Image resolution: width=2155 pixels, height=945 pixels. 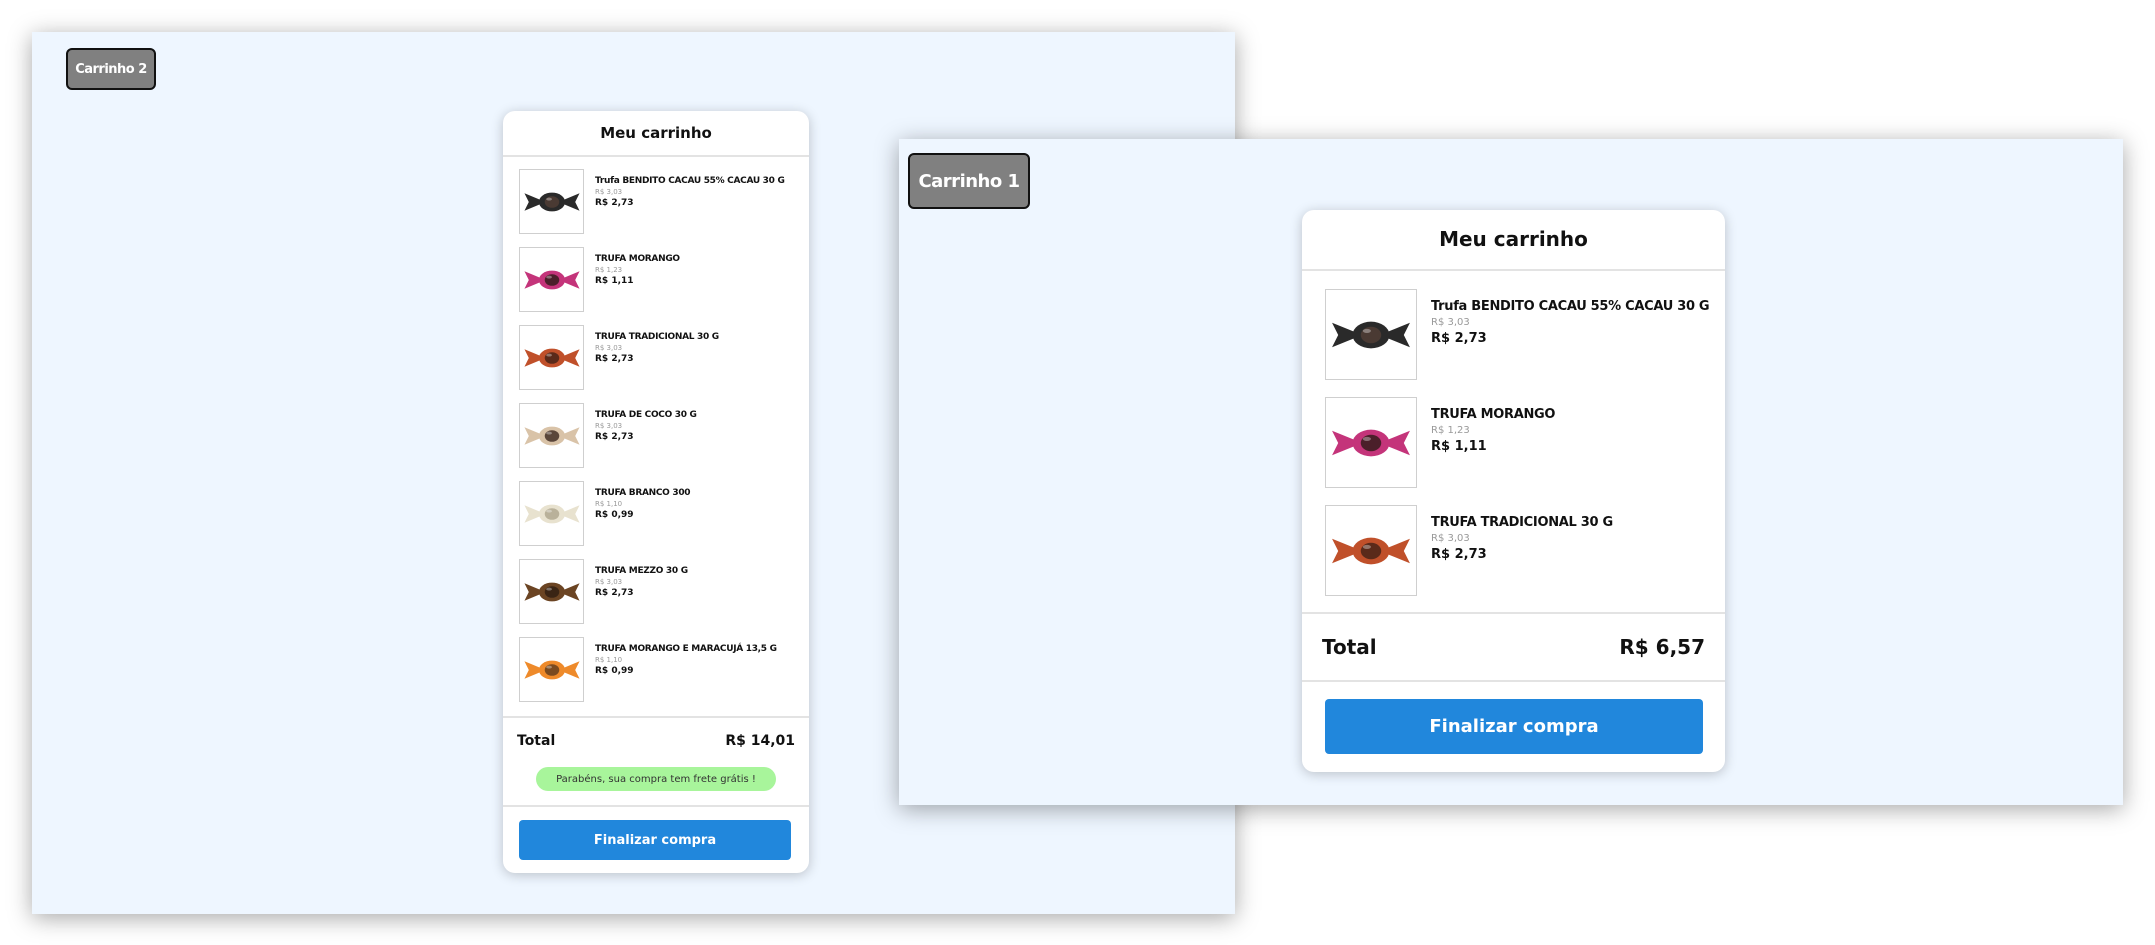 What do you see at coordinates (760, 741) in the screenshot?
I see `total-value: R$ 14,01` at bounding box center [760, 741].